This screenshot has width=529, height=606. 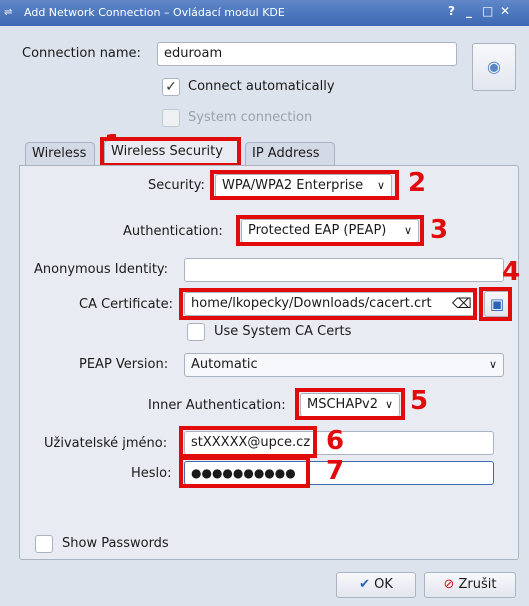 I want to click on help-button: ?, so click(x=451, y=11).